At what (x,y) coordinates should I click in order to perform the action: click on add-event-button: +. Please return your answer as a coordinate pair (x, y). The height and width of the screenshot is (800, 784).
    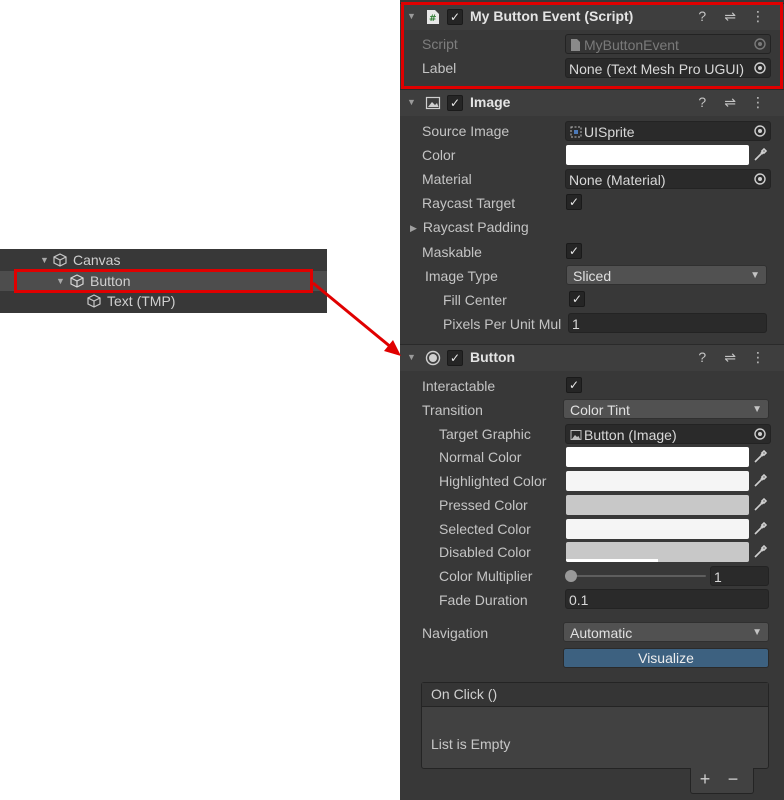
    Looking at the image, I should click on (705, 779).